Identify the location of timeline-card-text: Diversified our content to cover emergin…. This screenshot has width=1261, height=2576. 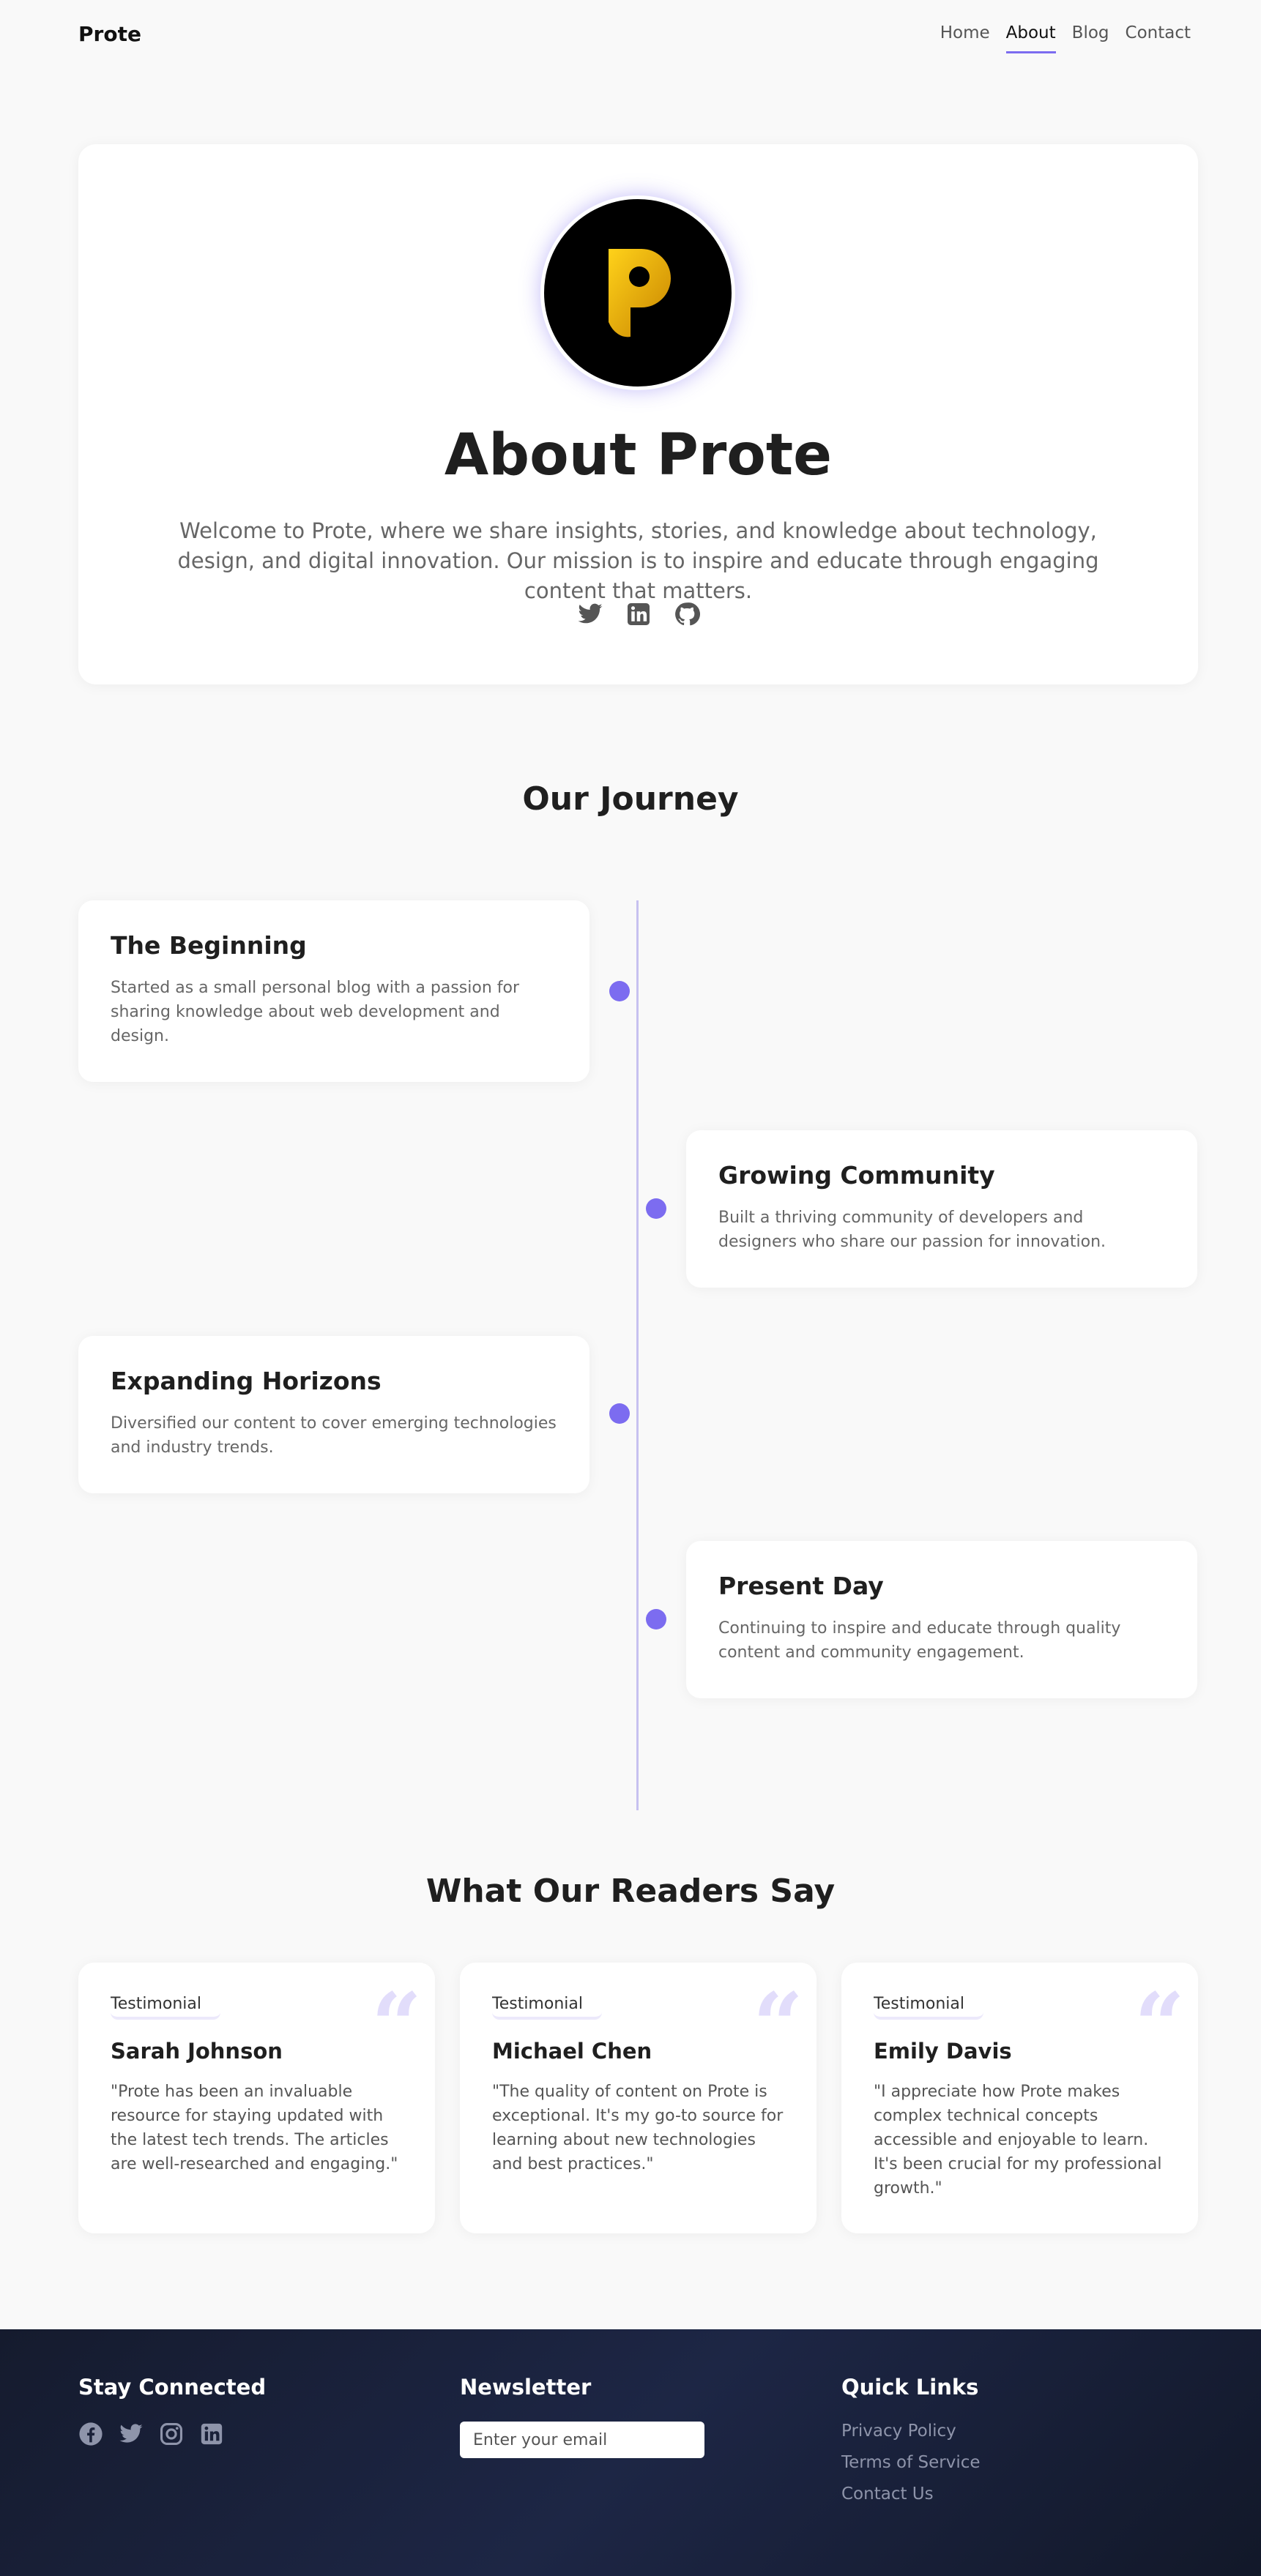
(334, 1435).